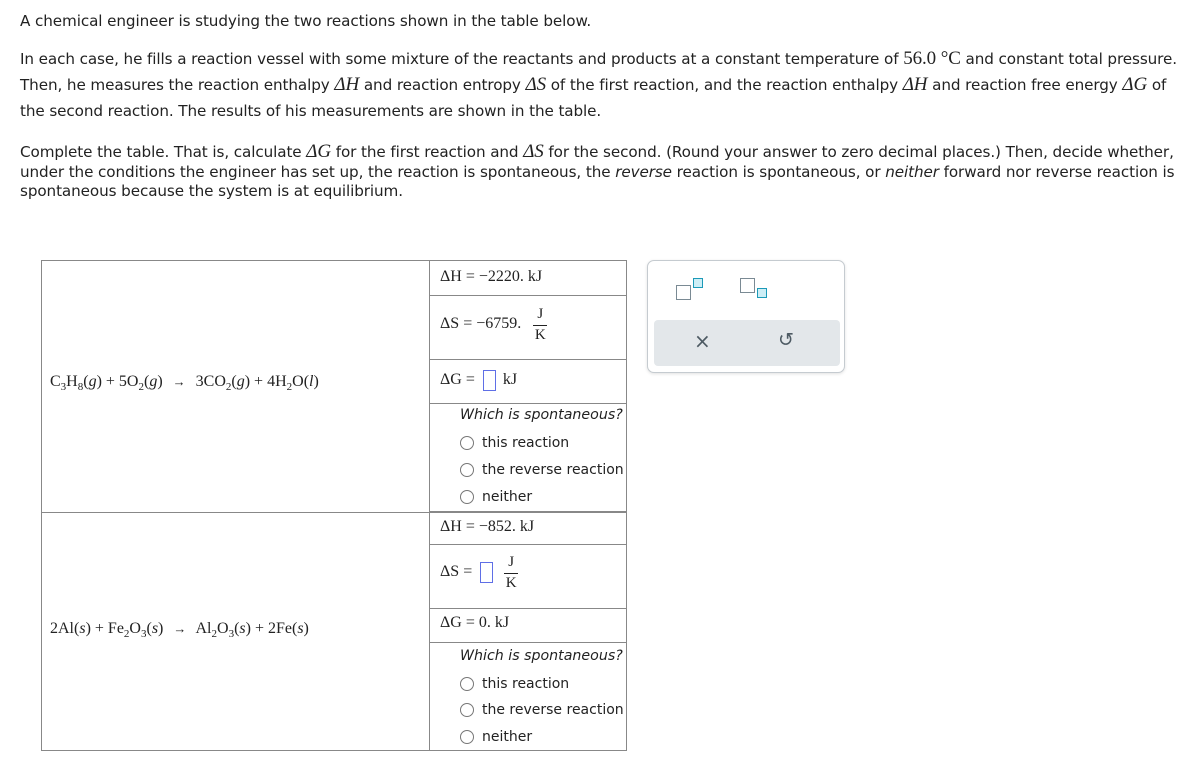 The width and height of the screenshot is (1200, 765). I want to click on delta-s-value: −6759., so click(499, 324).